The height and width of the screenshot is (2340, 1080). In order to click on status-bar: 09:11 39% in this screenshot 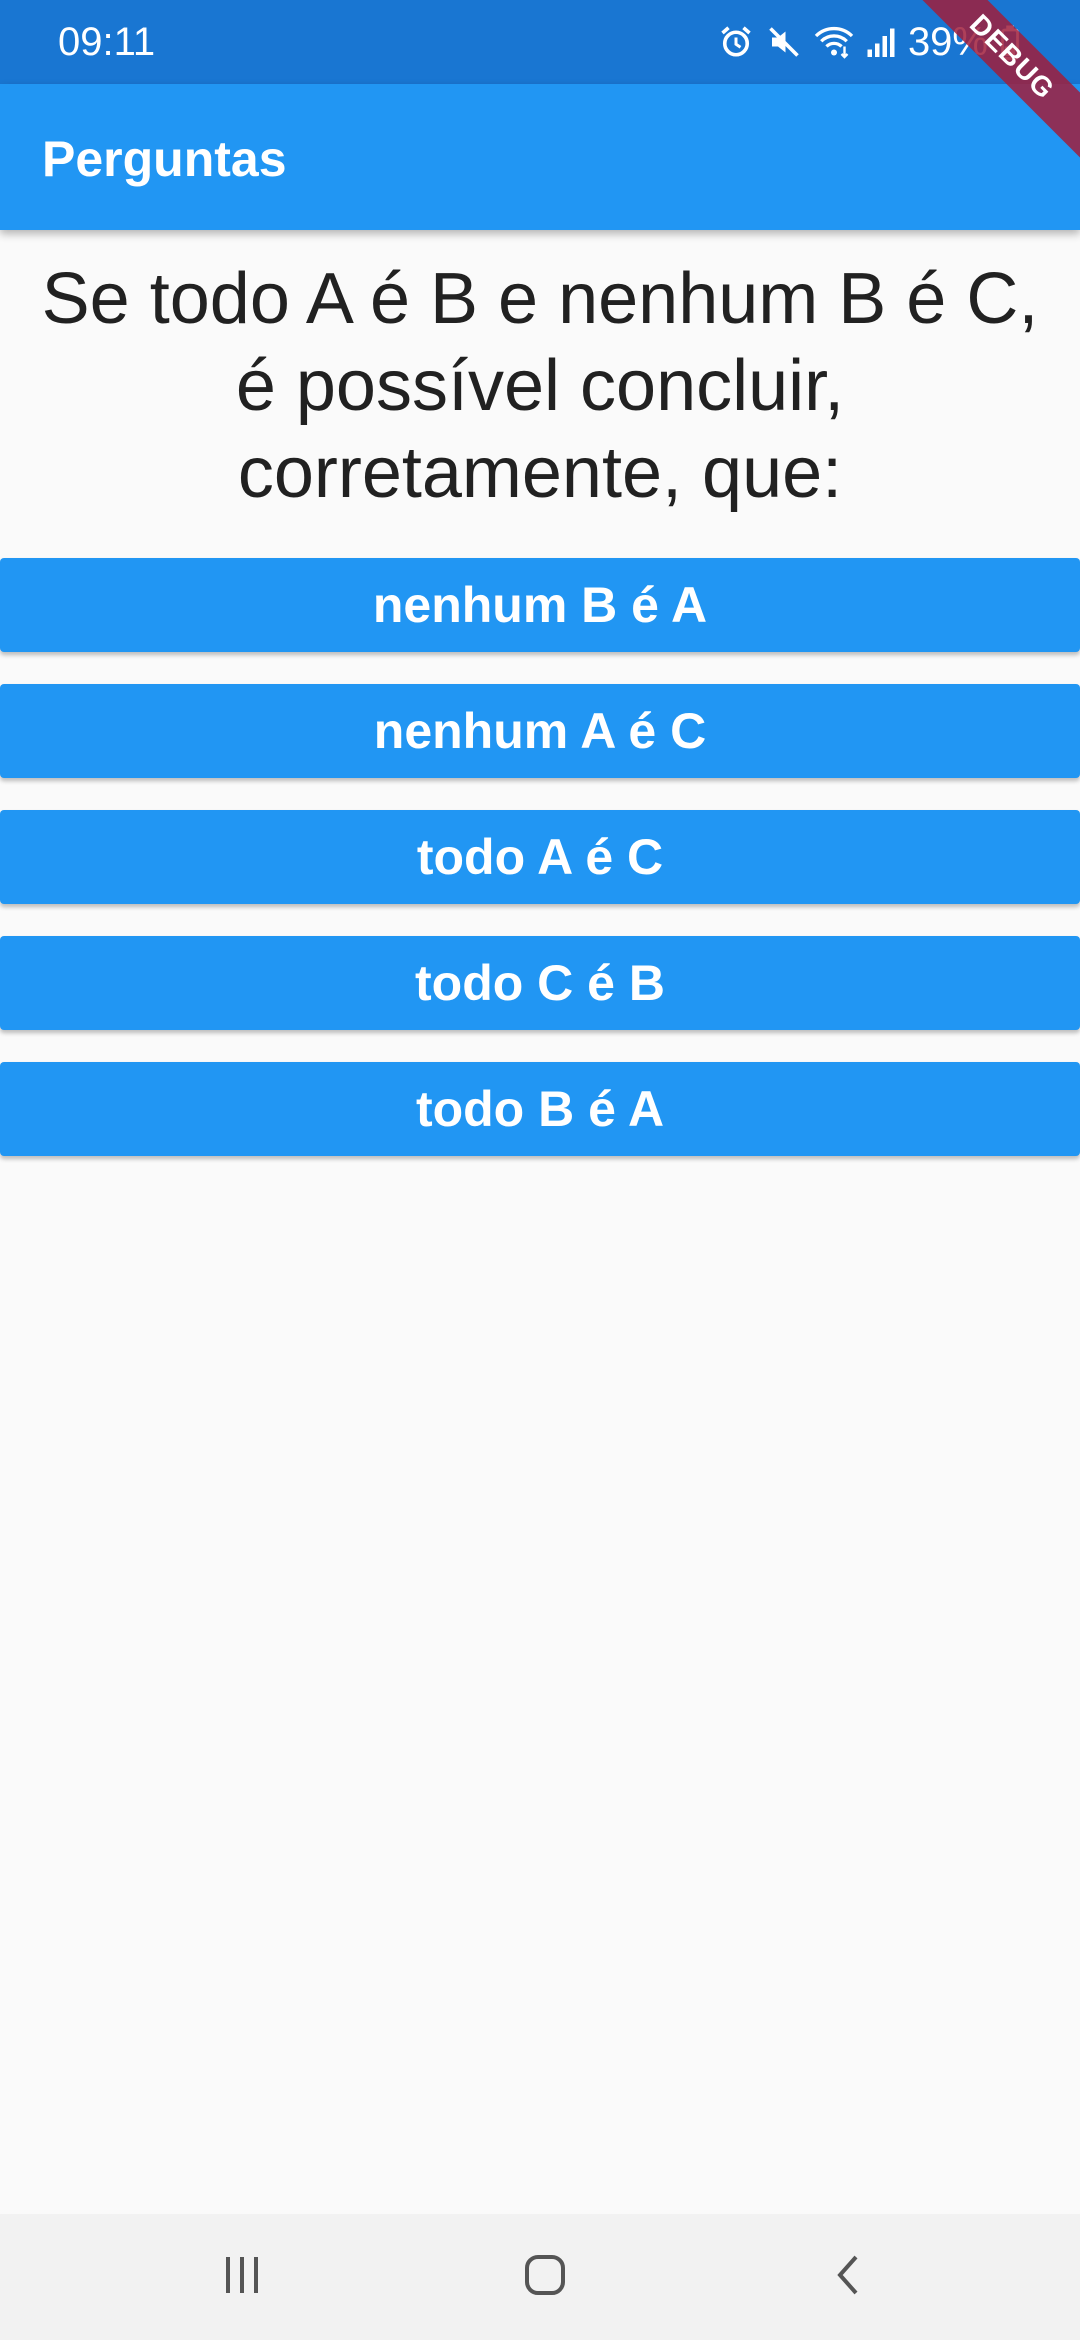, I will do `click(540, 42)`.